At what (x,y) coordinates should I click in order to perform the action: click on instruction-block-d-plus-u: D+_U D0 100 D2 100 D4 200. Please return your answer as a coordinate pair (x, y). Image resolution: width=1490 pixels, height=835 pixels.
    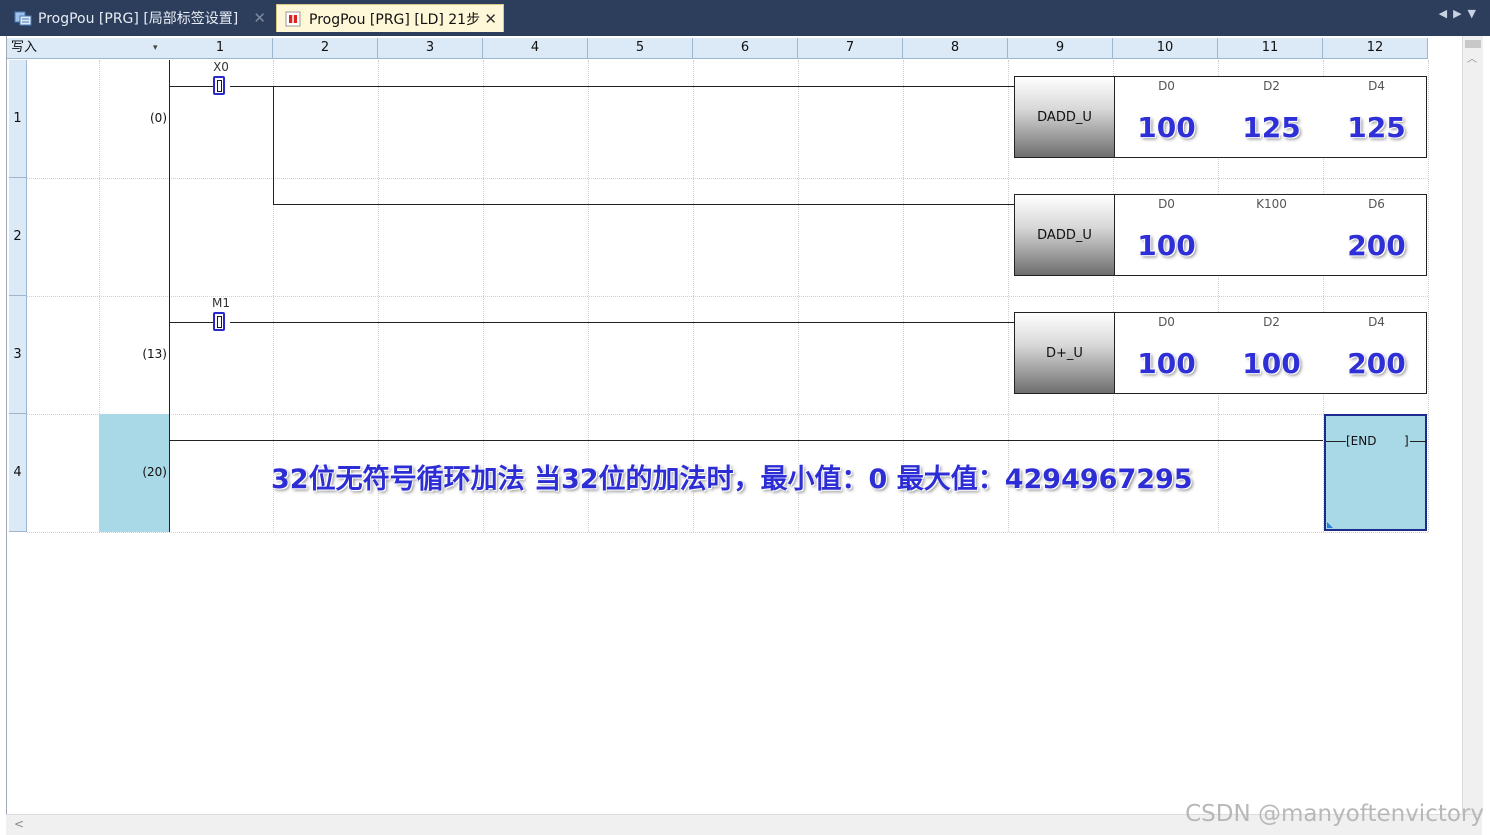
    Looking at the image, I should click on (1220, 353).